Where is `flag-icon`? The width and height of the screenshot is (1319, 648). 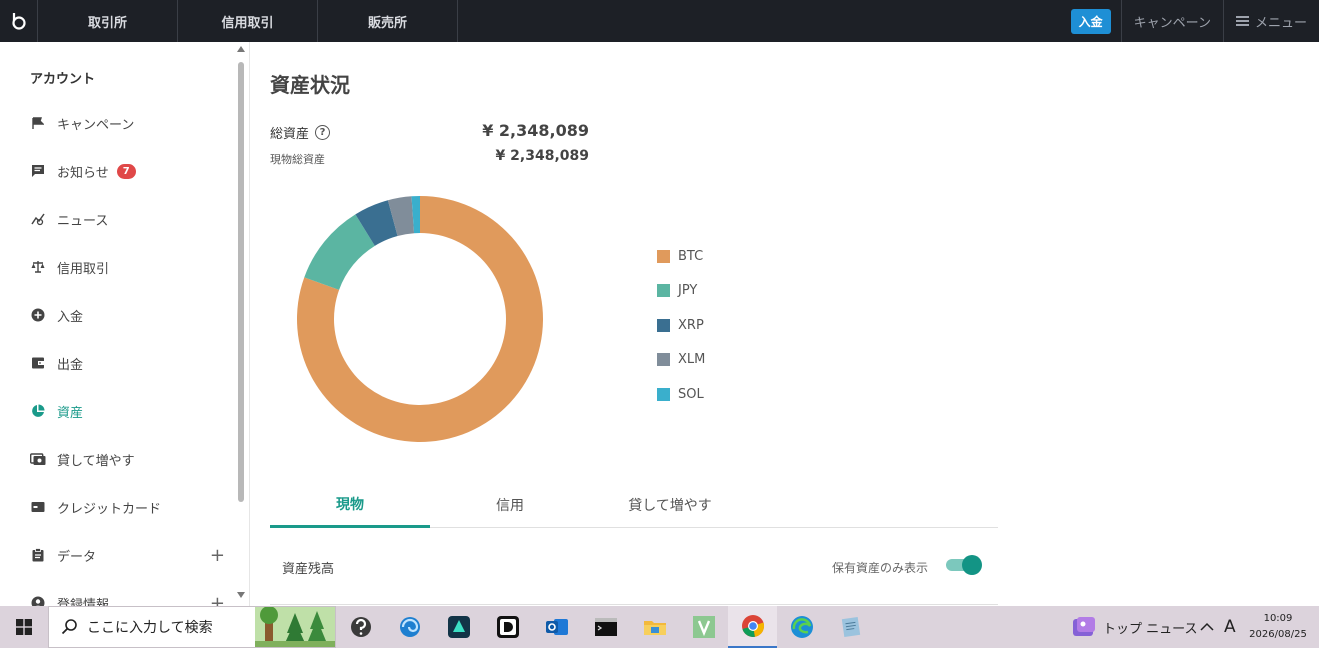
flag-icon is located at coordinates (38, 123).